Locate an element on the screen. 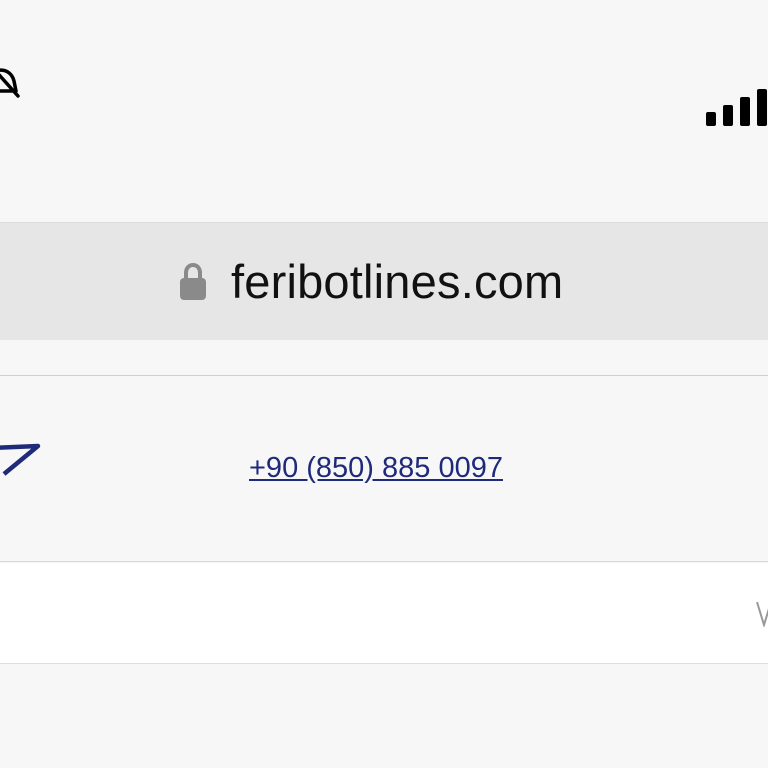 The width and height of the screenshot is (768, 768). chevron-down-icon is located at coordinates (761, 614).